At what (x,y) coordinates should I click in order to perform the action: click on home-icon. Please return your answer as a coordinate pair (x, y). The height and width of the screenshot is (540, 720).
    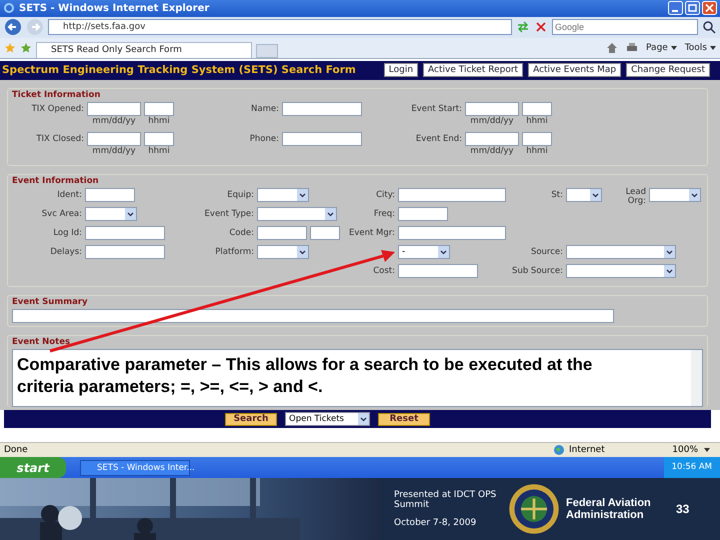
    Looking at the image, I should click on (612, 48).